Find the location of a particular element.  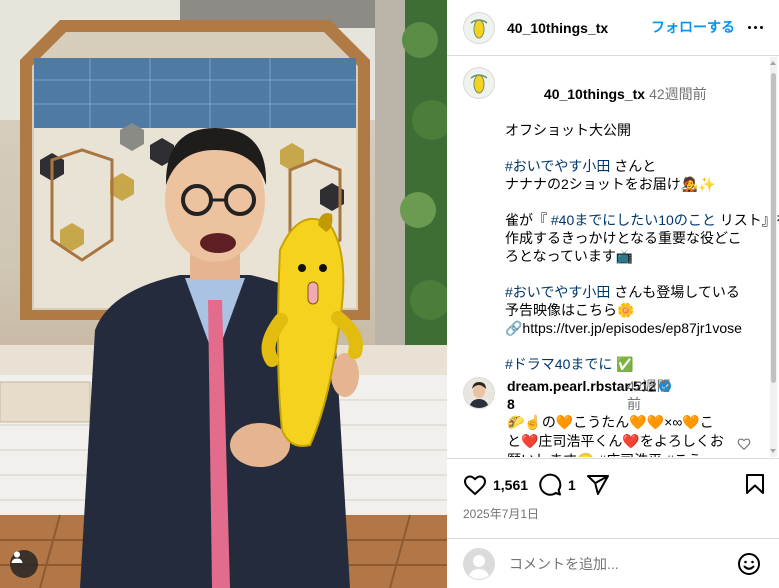

comment-time-line: 42週間 is located at coordinates (649, 386).